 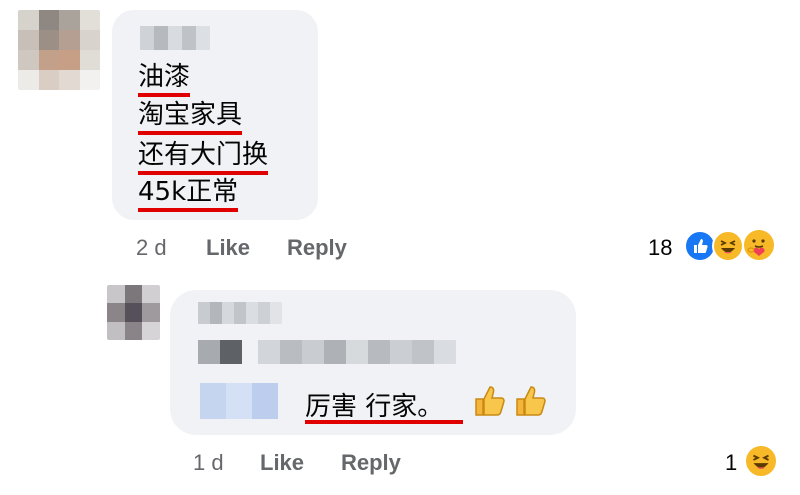 What do you see at coordinates (203, 157) in the screenshot?
I see `comment-line-3: 还有大门换` at bounding box center [203, 157].